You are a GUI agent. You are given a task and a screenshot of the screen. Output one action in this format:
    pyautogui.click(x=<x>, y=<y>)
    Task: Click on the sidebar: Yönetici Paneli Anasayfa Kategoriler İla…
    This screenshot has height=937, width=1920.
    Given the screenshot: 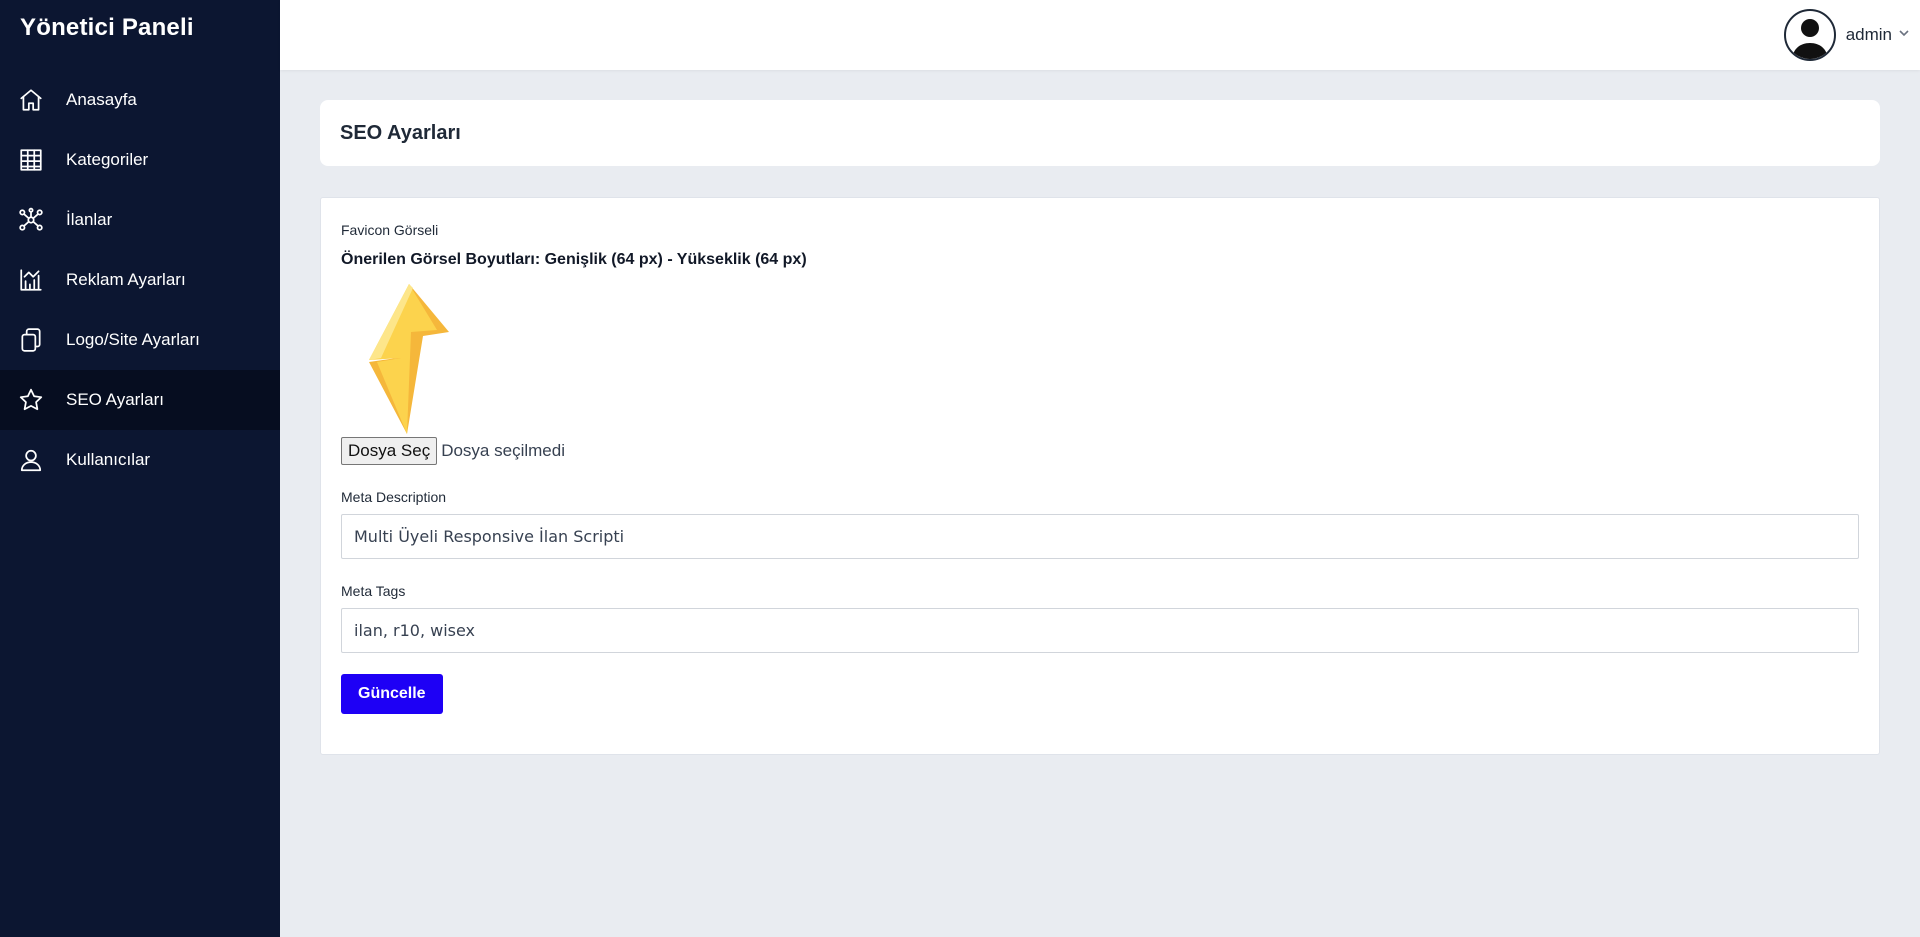 What is the action you would take?
    pyautogui.click(x=140, y=468)
    